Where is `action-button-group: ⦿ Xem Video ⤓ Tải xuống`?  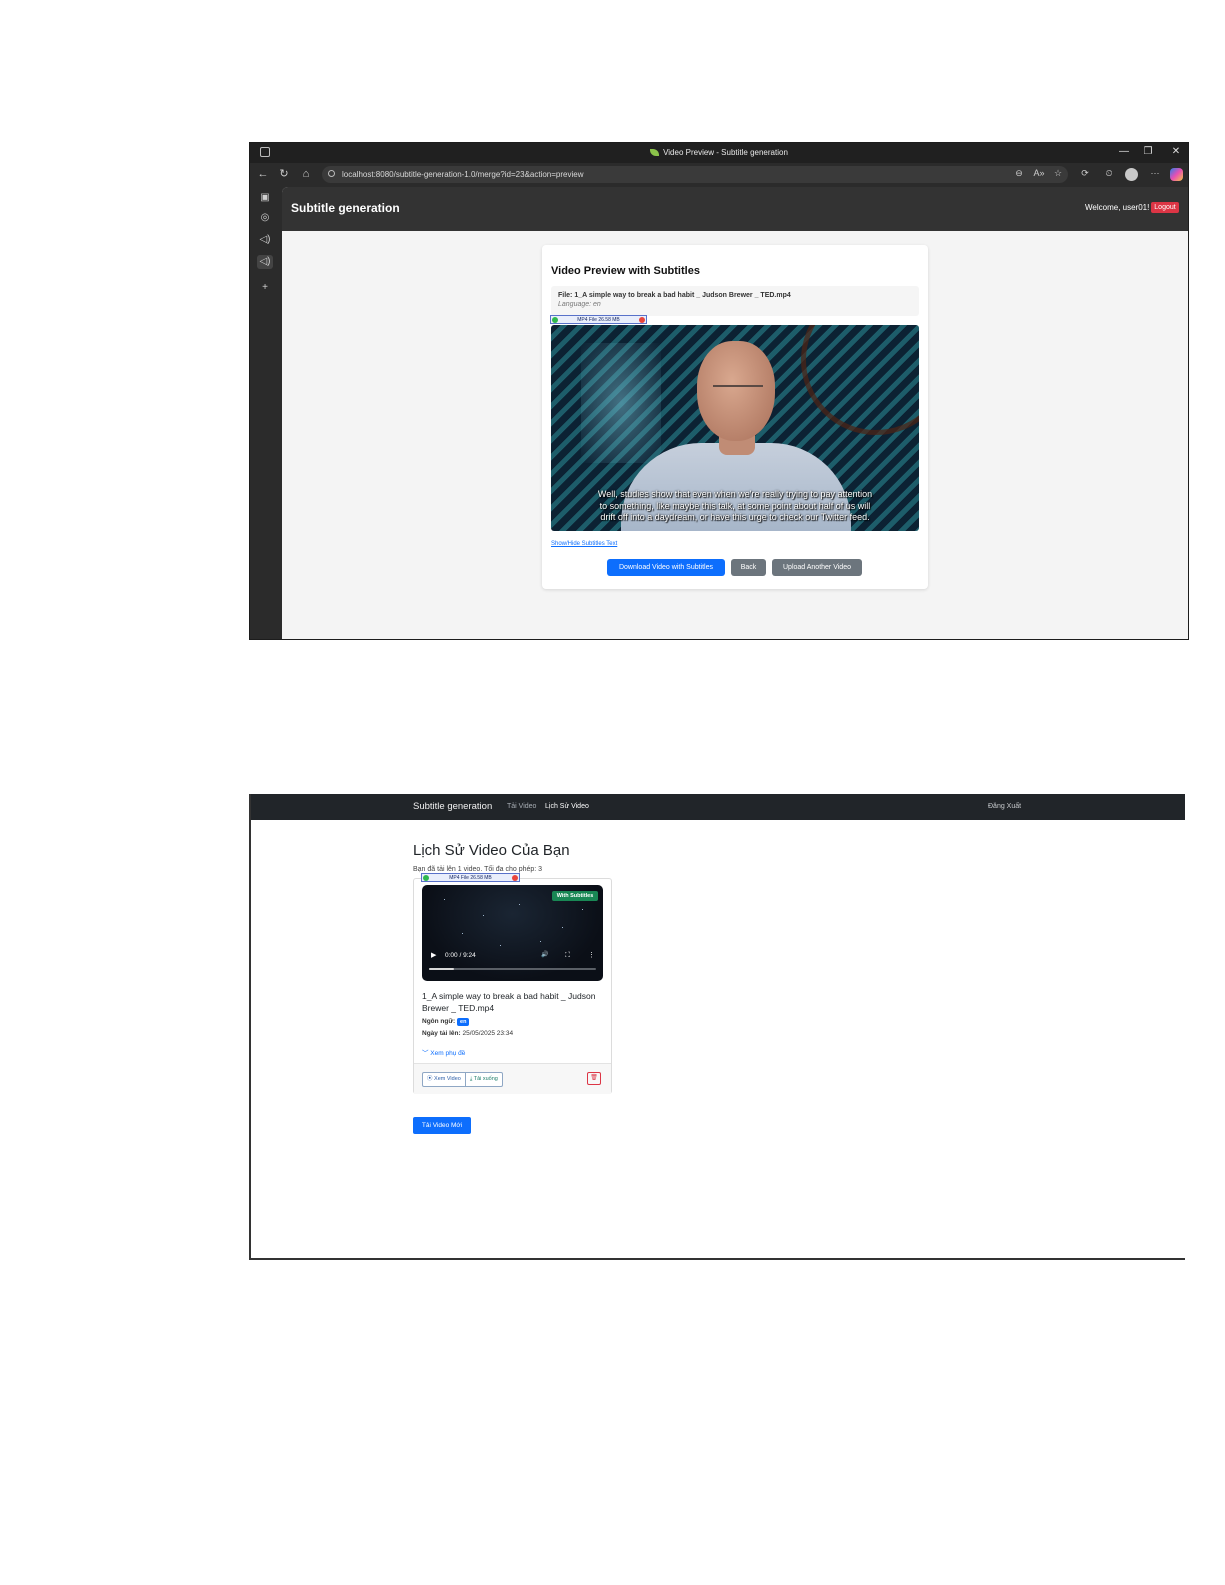 action-button-group: ⦿ Xem Video ⤓ Tải xuống is located at coordinates (462, 1079).